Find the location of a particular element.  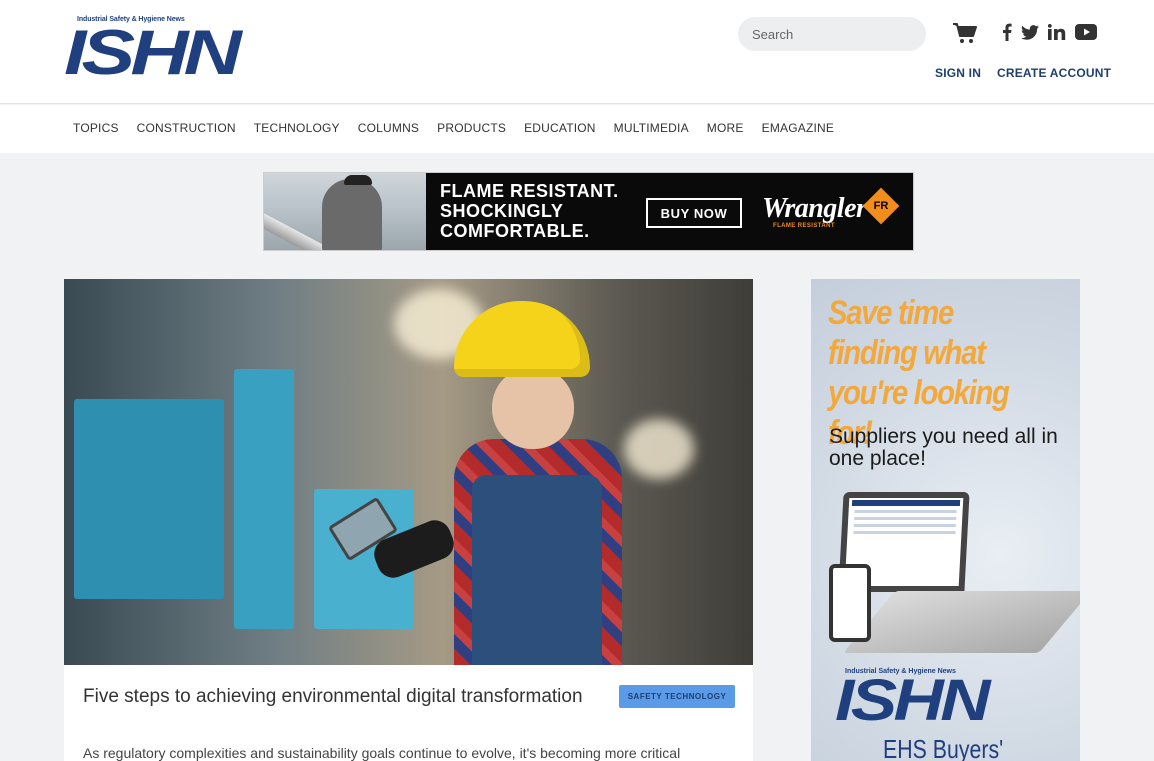

sidebar-ad-subheadline: Suppliers you need all in one place! is located at coordinates (943, 447).